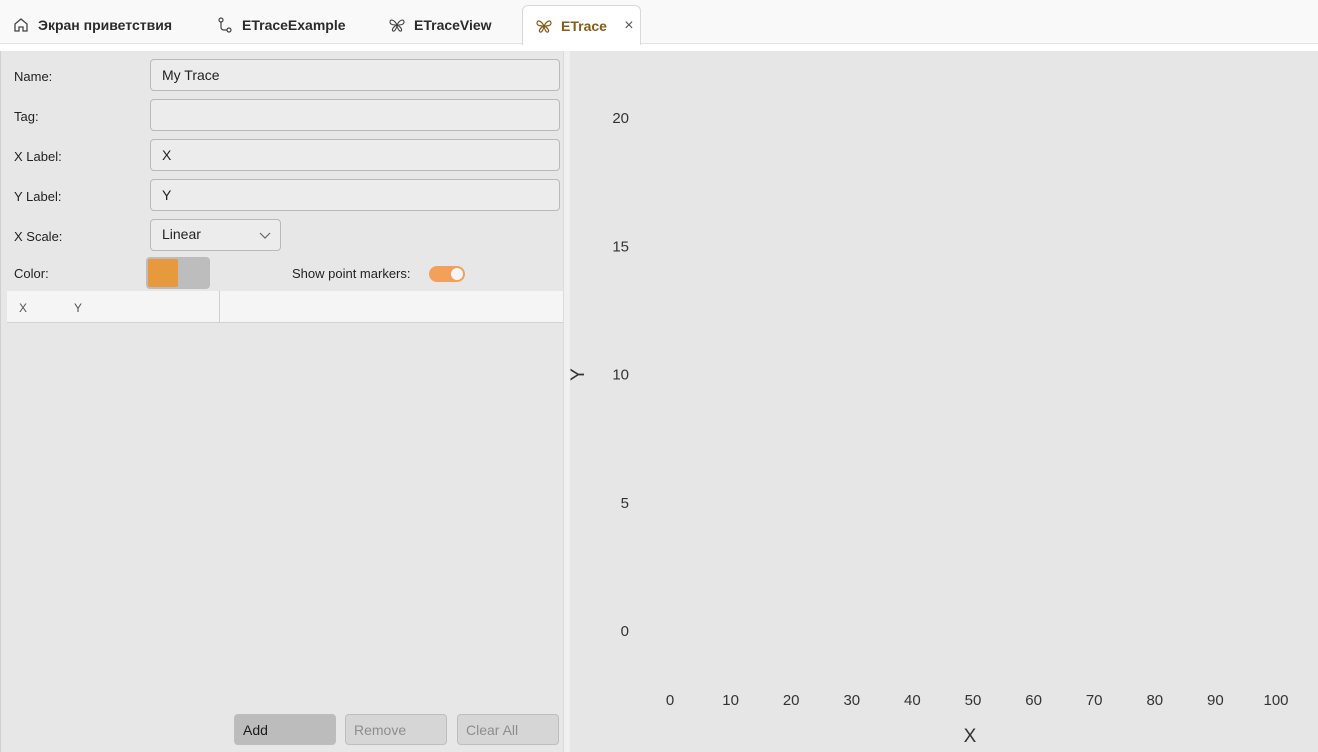 This screenshot has width=1318, height=752. I want to click on tab-label: ETraceExample, so click(294, 24).